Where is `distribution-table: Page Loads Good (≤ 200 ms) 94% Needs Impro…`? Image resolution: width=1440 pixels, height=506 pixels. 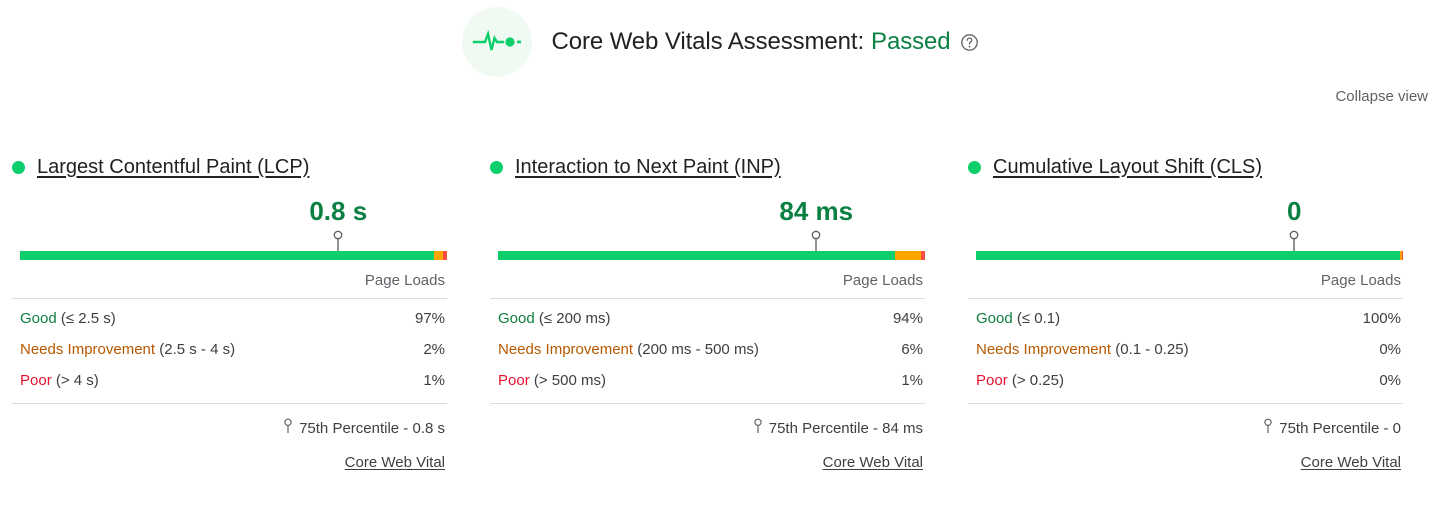
distribution-table: Page Loads Good (≤ 200 ms) 94% Needs Impro… is located at coordinates (707, 371).